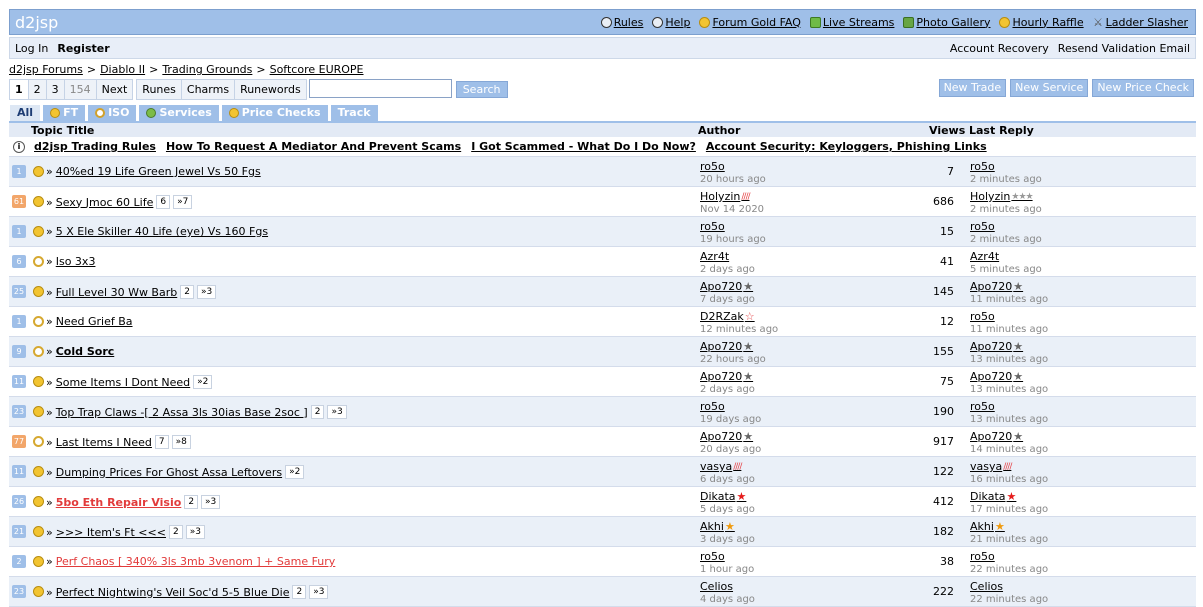 This screenshot has height=607, width=1203. I want to click on top-link-5: Hourly Raffle, so click(1041, 22).